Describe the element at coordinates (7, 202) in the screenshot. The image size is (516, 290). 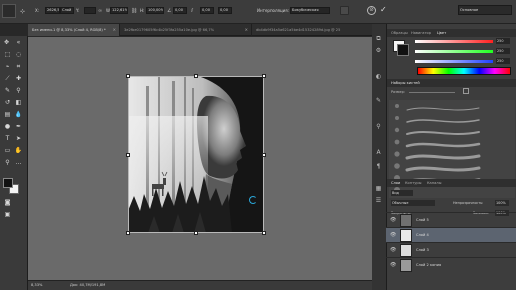
I see `quick-mask-icon: ◙` at that location.